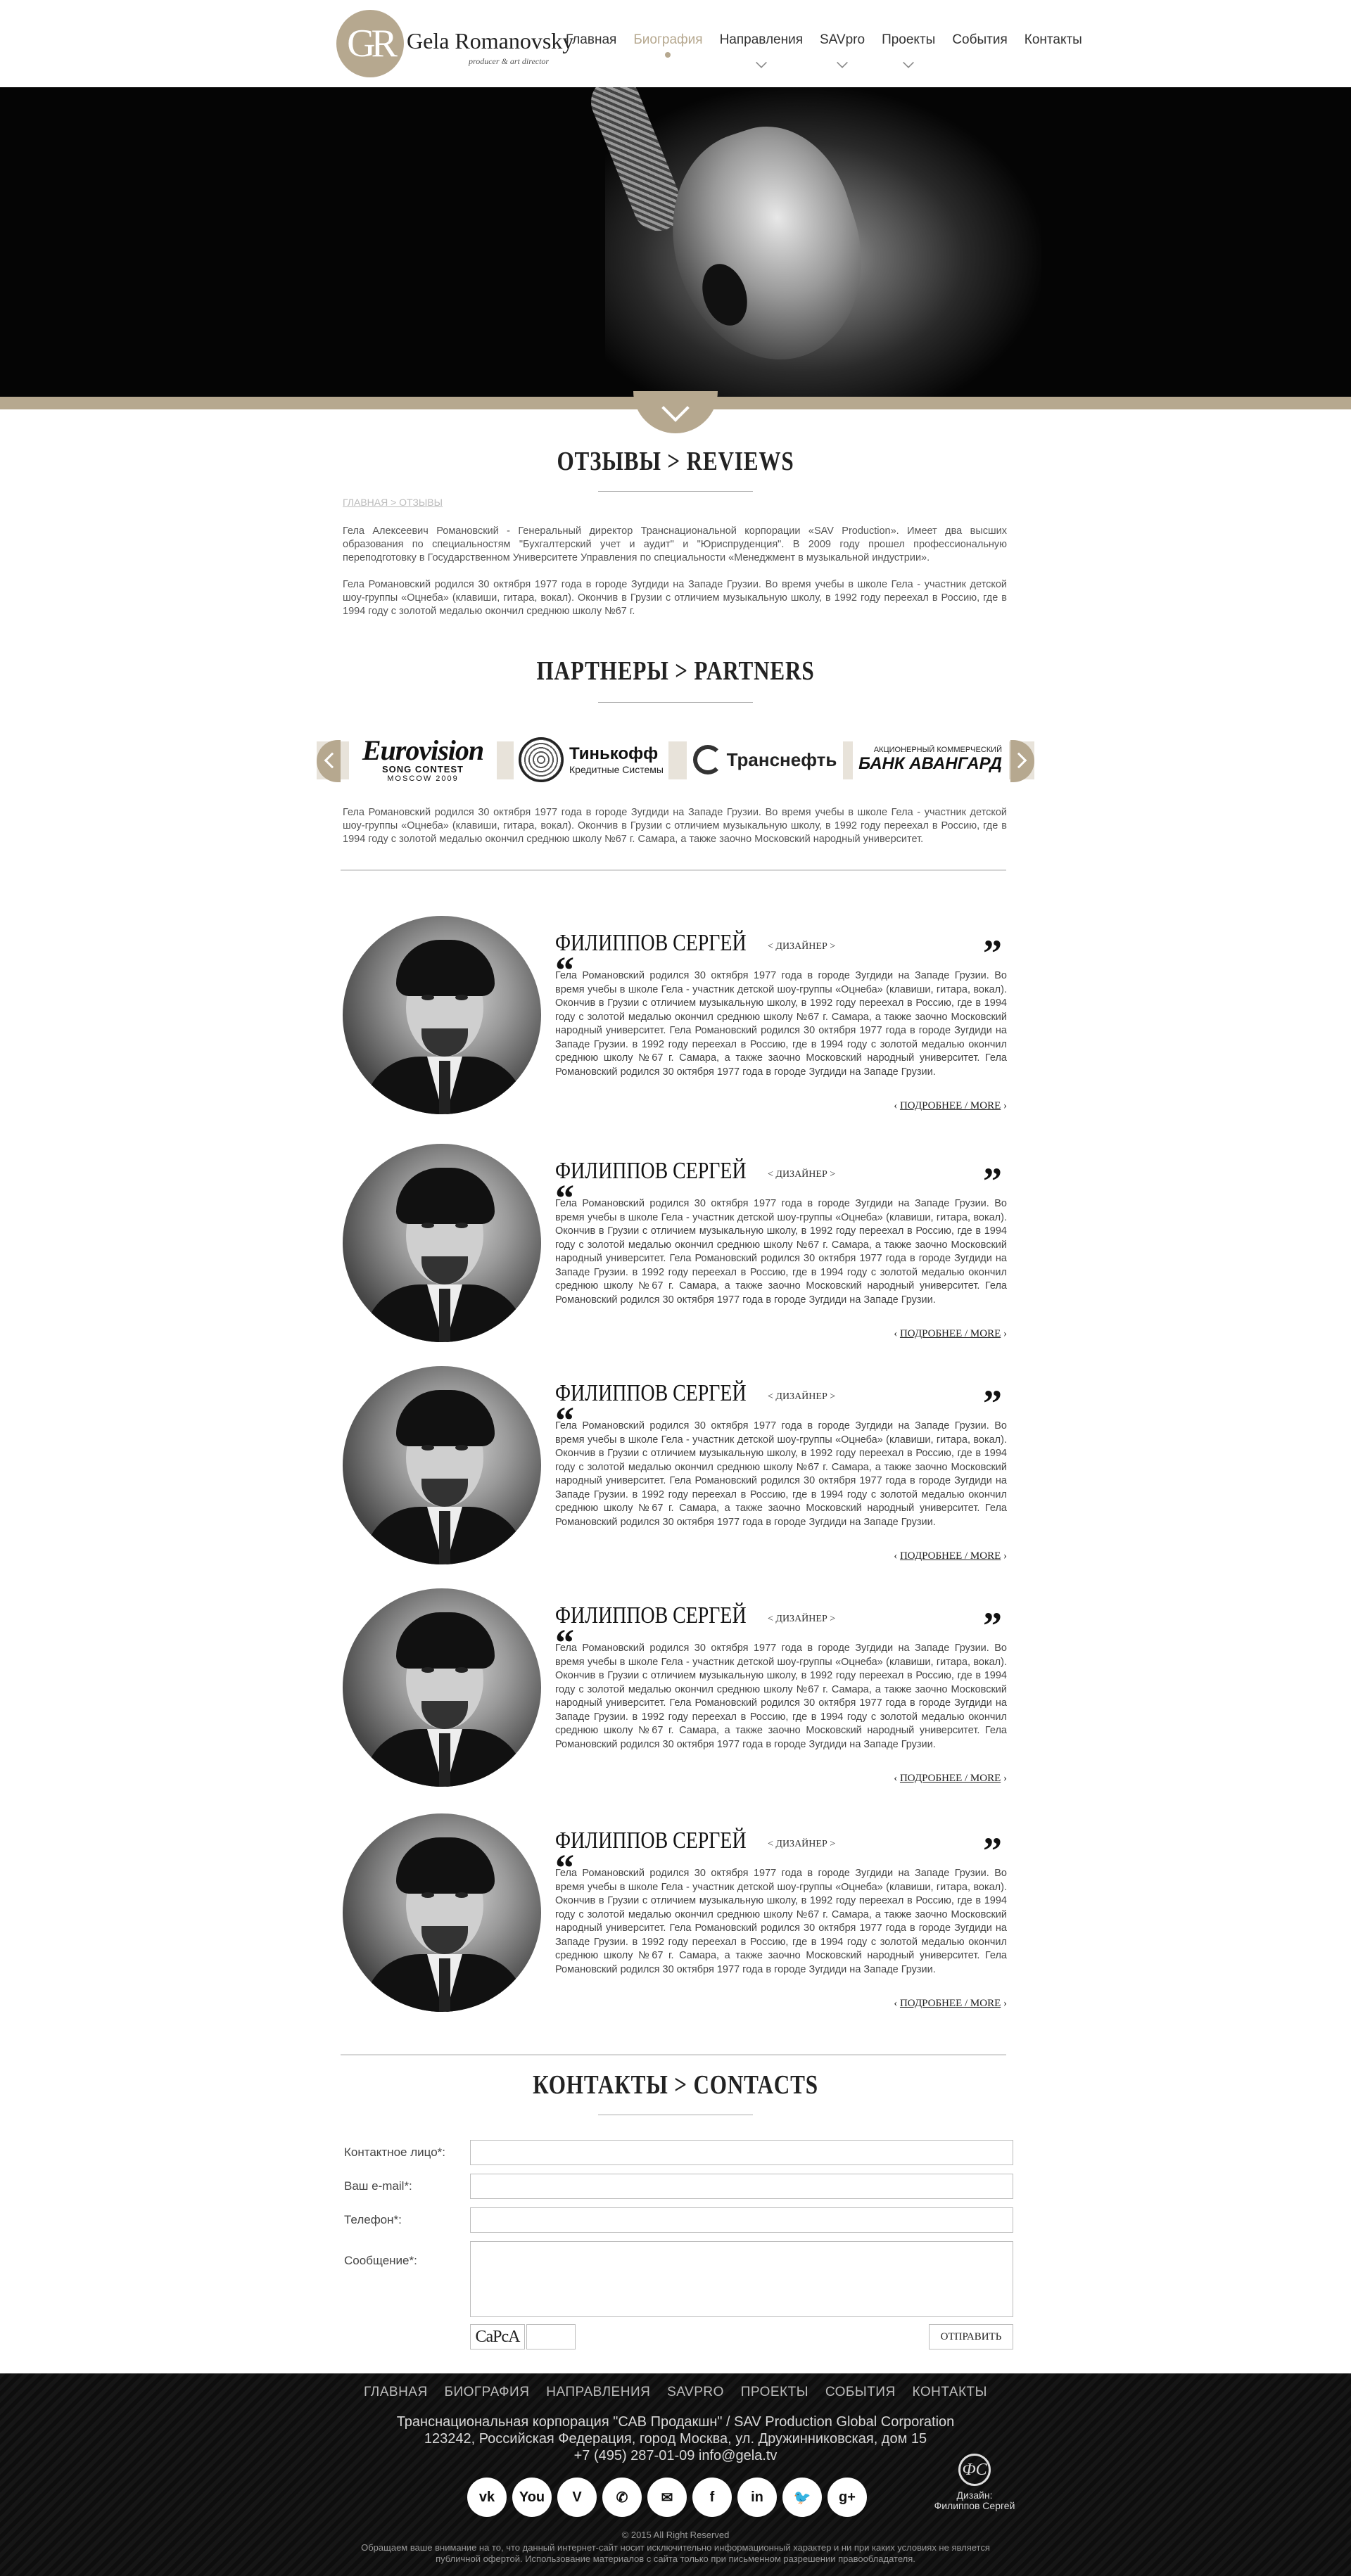 The height and width of the screenshot is (2576, 1351). Describe the element at coordinates (975, 2482) in the screenshot. I see `designer-credit: ФС Дизайн: Филиппов Сергей` at that location.